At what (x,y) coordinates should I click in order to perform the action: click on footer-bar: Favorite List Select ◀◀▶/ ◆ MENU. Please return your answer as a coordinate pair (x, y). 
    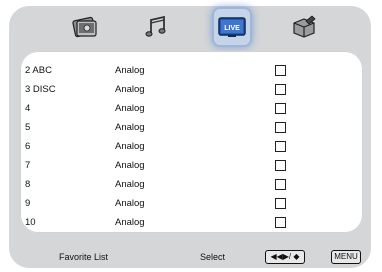
    Looking at the image, I should click on (192, 258).